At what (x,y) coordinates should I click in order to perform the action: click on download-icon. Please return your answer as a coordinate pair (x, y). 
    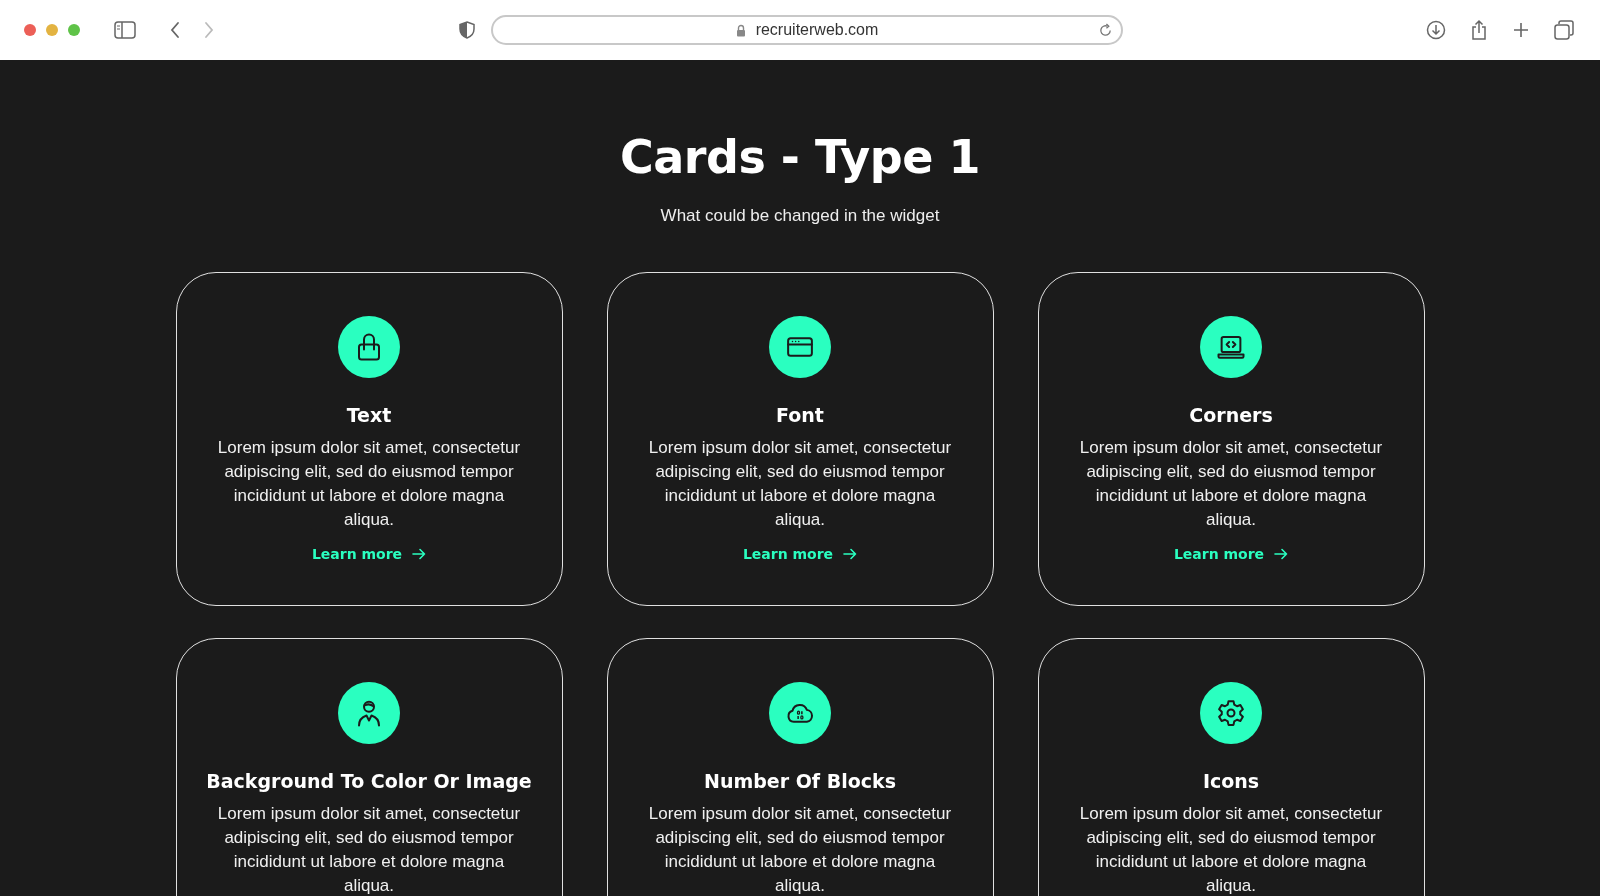
    Looking at the image, I should click on (1436, 30).